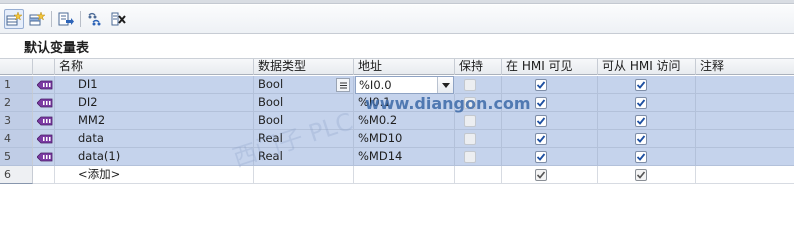  What do you see at coordinates (647, 67) in the screenshot?
I see `header-accessible-from-hmi: 可从 HMI 访问` at bounding box center [647, 67].